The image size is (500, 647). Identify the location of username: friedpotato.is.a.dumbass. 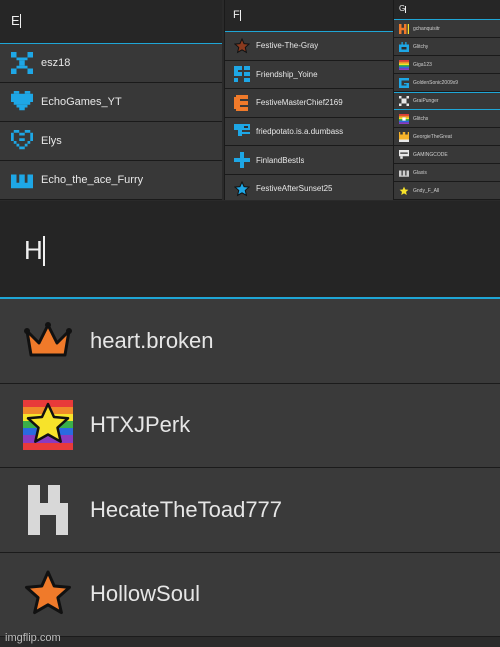
(300, 132).